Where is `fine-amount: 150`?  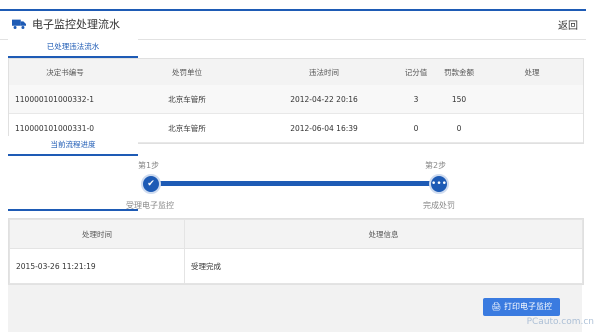 fine-amount: 150 is located at coordinates (459, 99).